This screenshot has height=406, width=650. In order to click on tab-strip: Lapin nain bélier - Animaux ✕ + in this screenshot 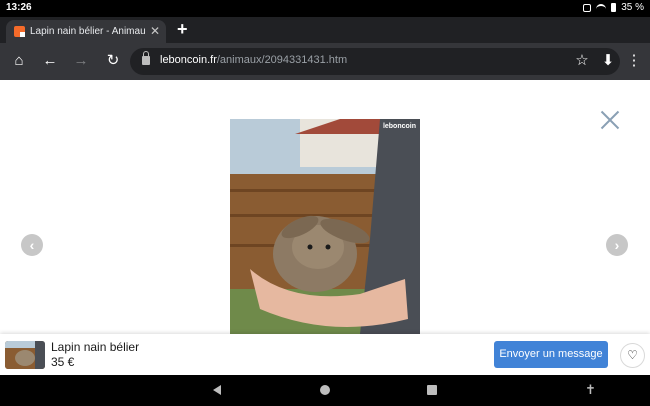, I will do `click(325, 30)`.